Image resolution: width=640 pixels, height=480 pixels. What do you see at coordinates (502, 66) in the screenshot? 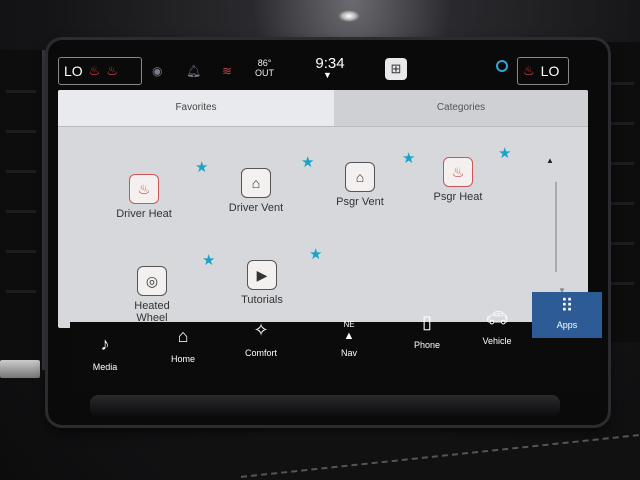
I see `alexa-icon` at bounding box center [502, 66].